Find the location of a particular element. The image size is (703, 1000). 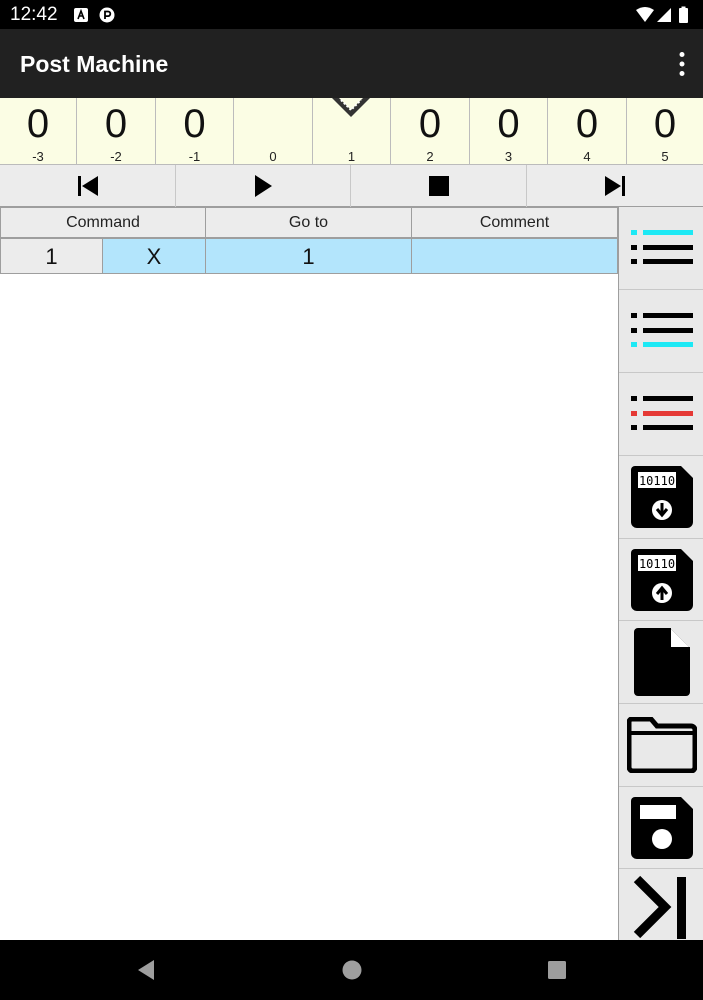

step-forward-icon is located at coordinates (615, 186).